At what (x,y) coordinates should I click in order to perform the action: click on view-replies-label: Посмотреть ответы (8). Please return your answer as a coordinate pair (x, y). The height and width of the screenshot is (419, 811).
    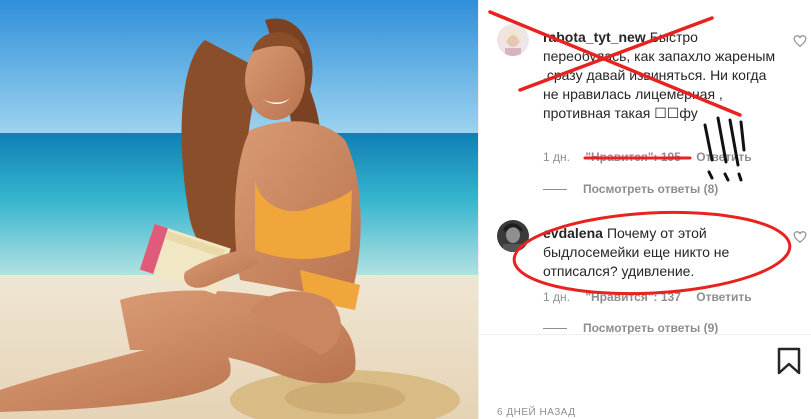
    Looking at the image, I should click on (651, 189).